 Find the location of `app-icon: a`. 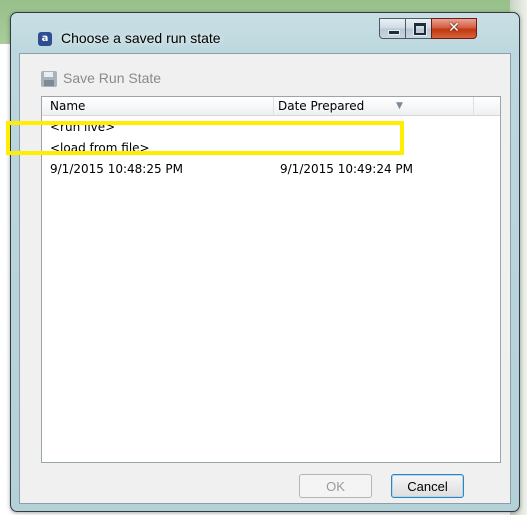

app-icon: a is located at coordinates (45, 39).